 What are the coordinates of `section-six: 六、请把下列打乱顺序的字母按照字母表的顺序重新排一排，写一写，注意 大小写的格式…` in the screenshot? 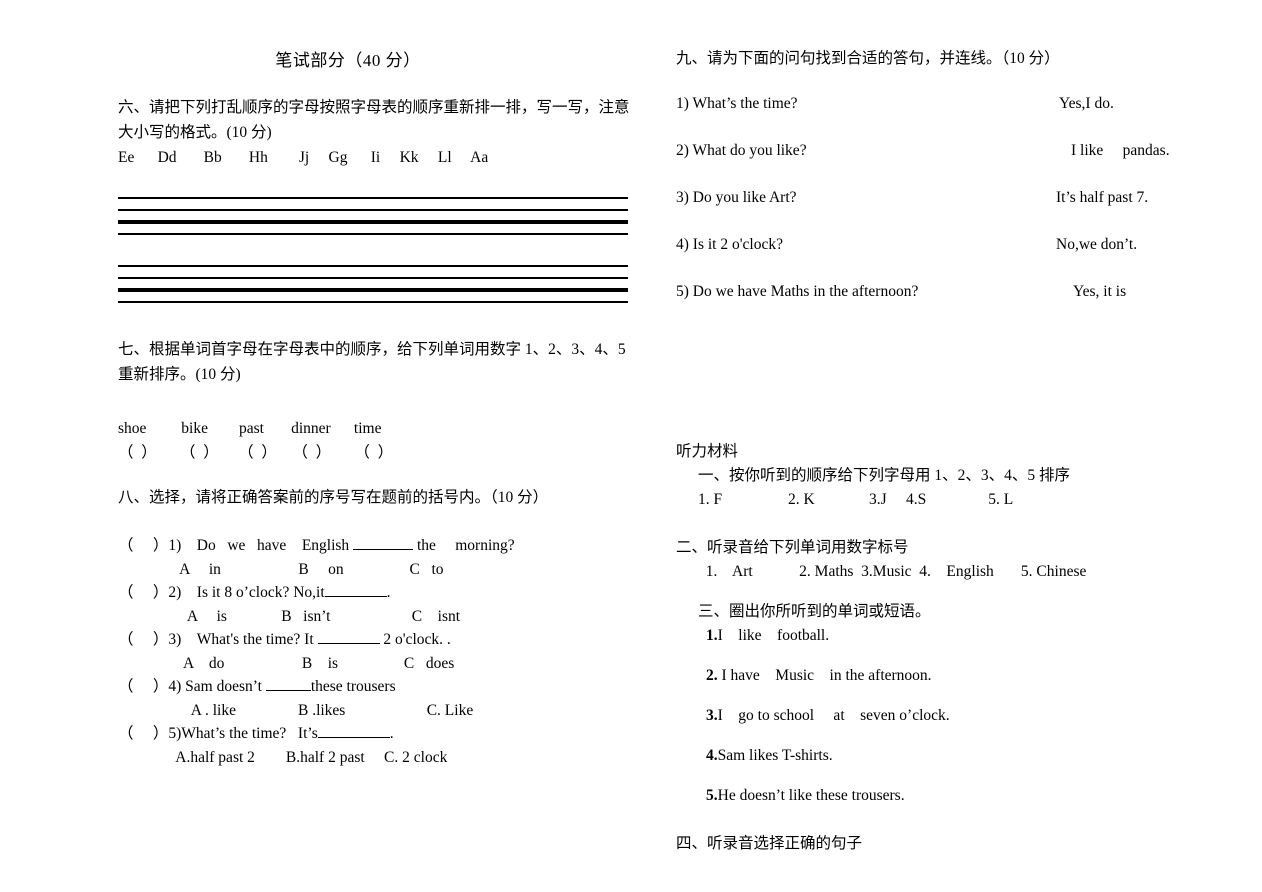 It's located at (388, 204).